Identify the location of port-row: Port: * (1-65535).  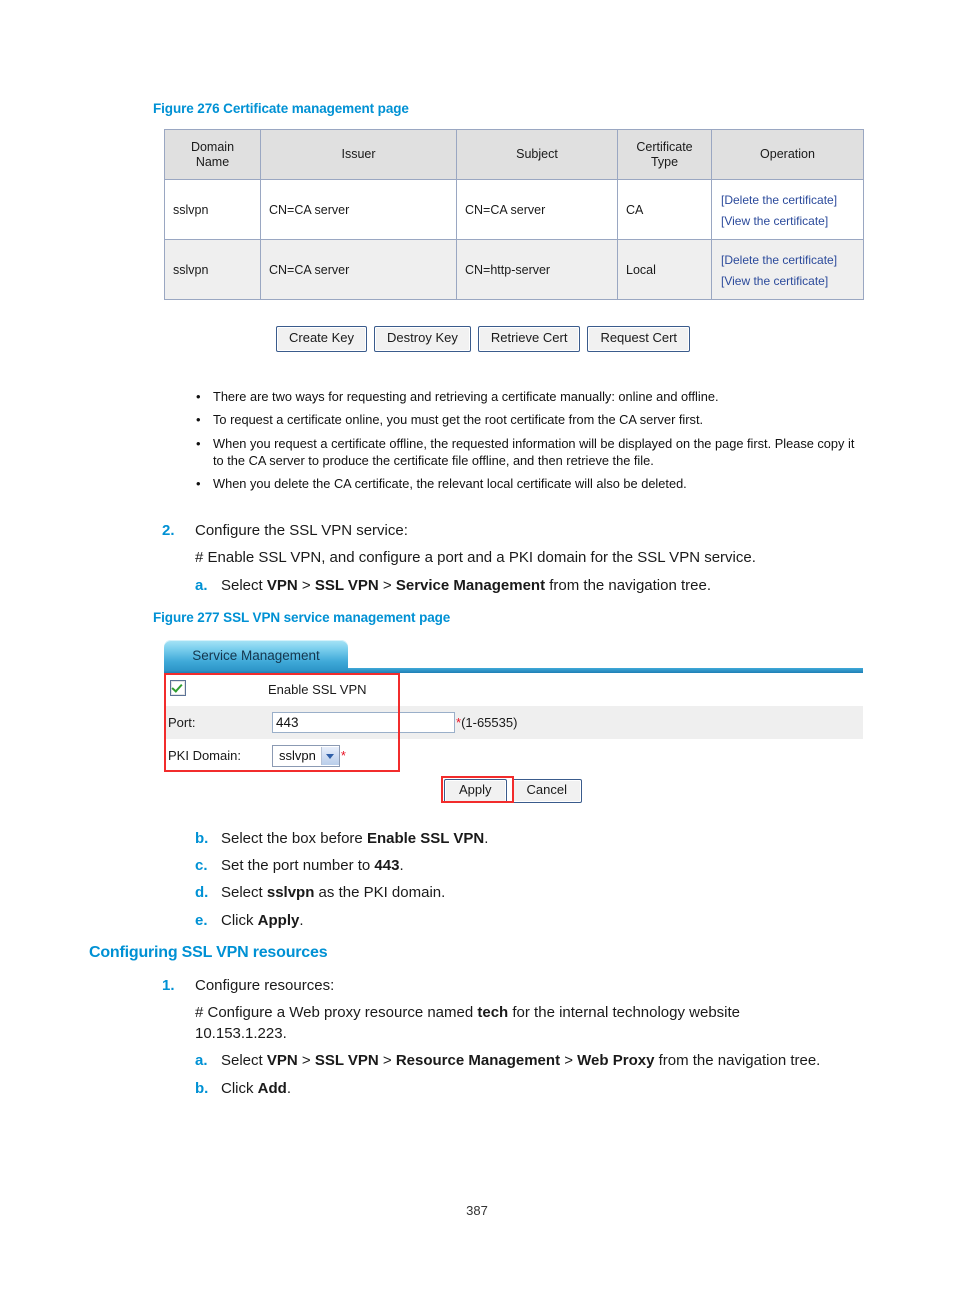
(513, 722).